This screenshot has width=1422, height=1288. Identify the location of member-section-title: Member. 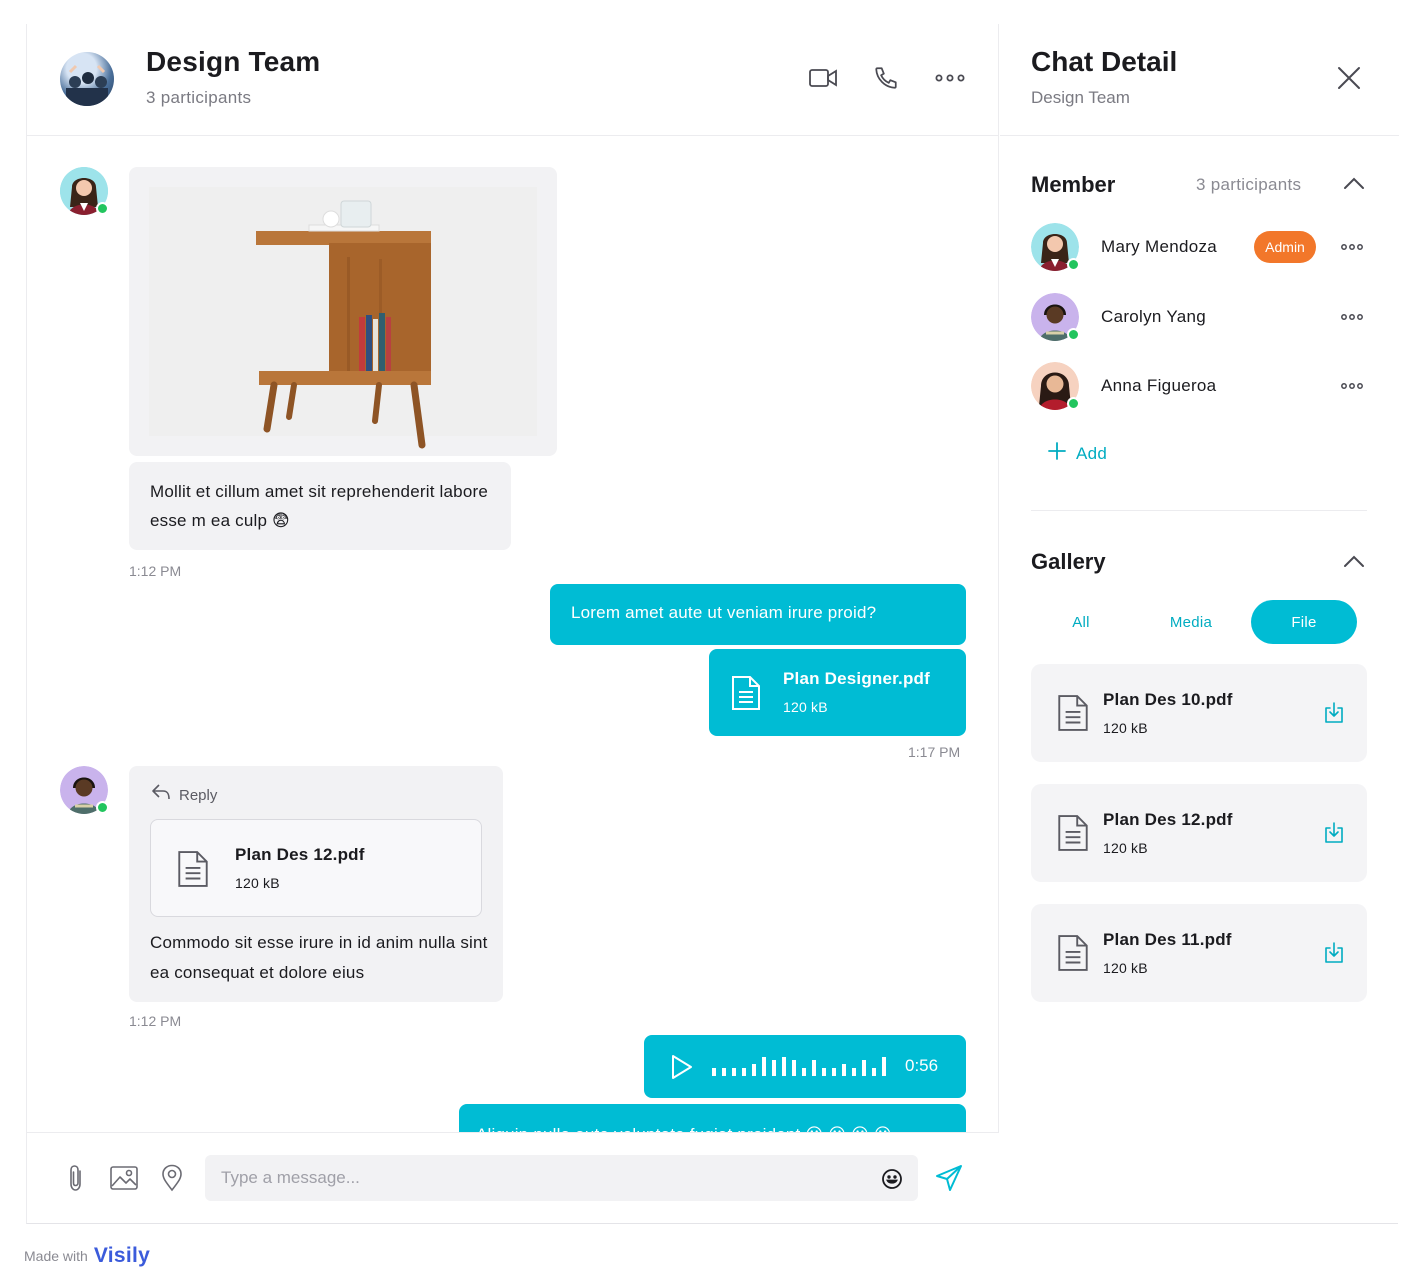
(1073, 184).